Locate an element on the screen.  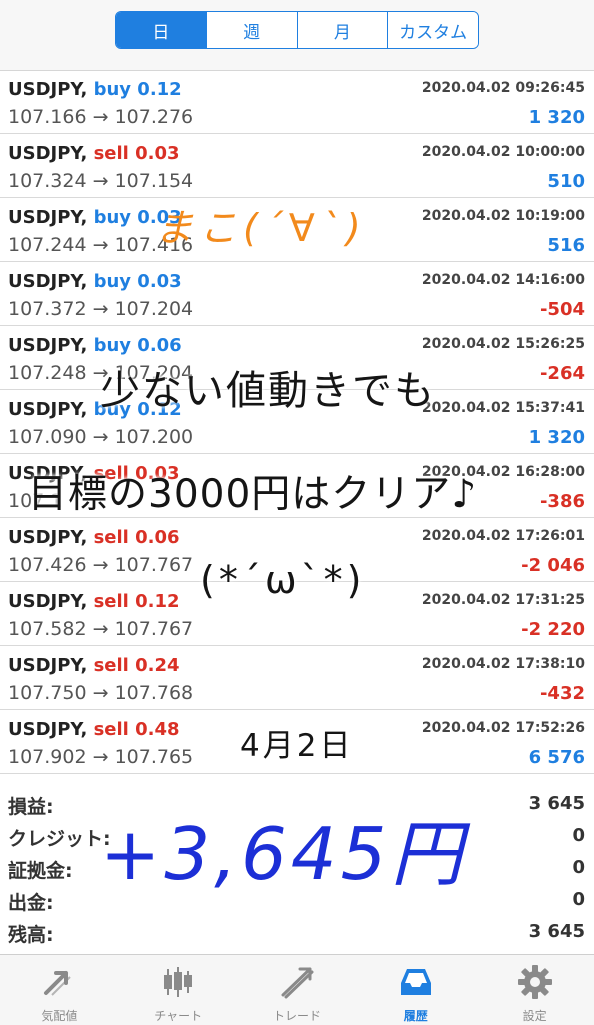
trade-prices: 107.090 → 107.200 is located at coordinates (101, 437).